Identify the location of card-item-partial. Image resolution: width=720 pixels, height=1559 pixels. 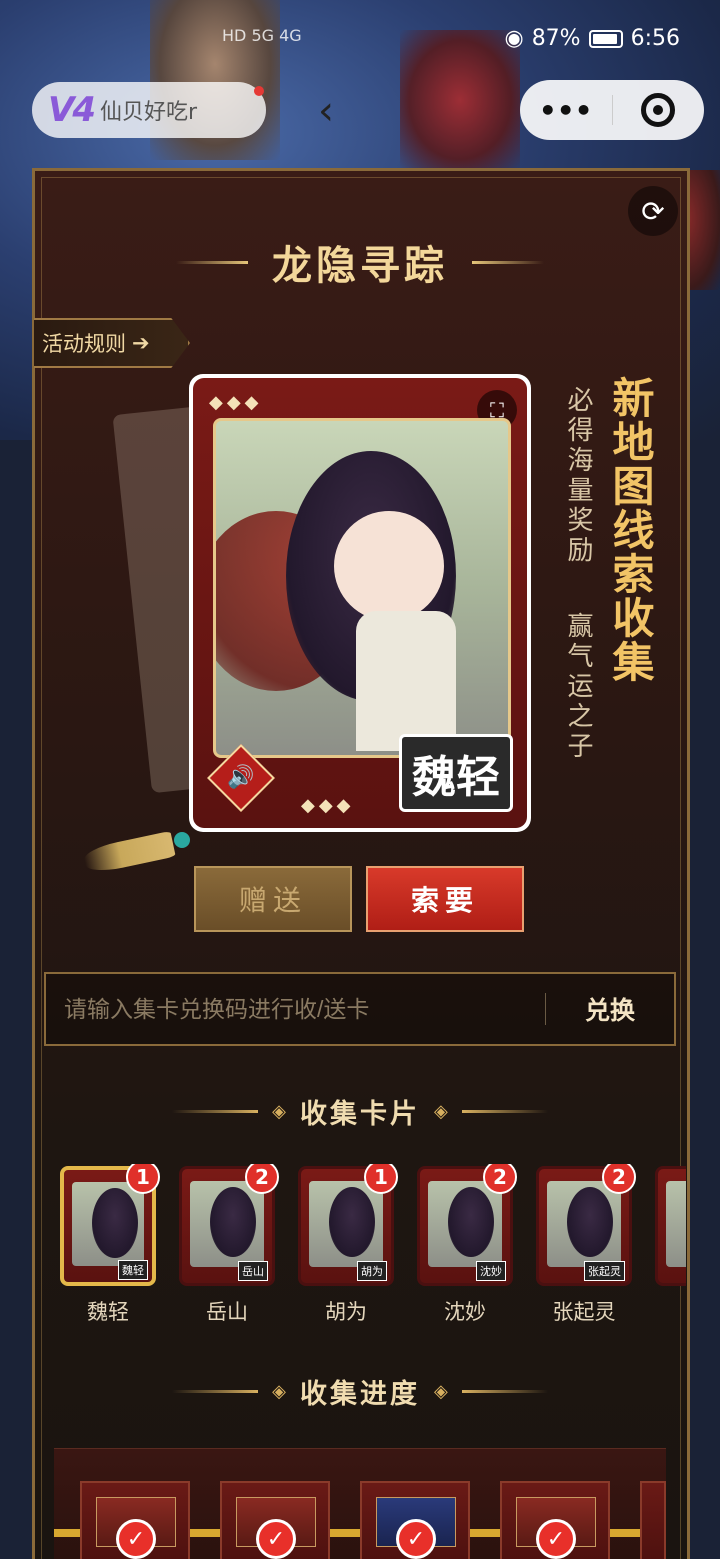
(670, 1249).